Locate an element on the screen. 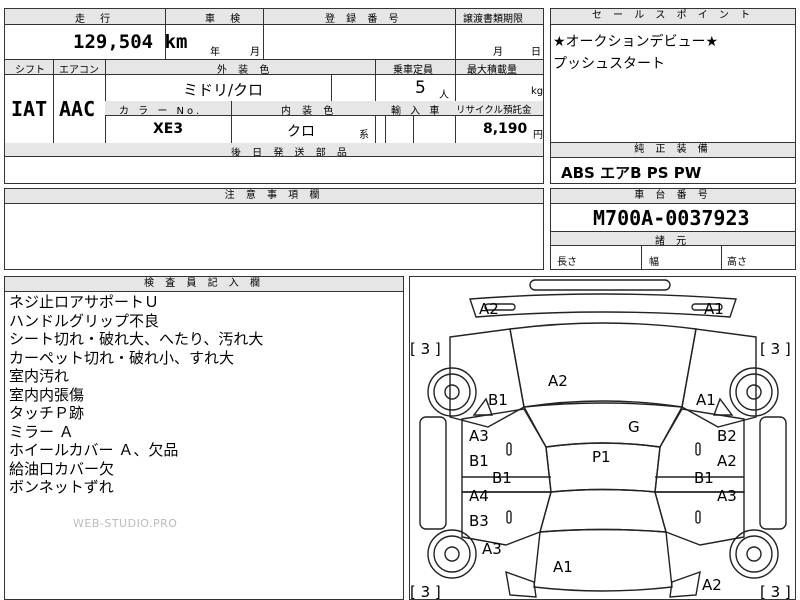 The height and width of the screenshot is (600, 800). mark-tire-front-left: [ 3 ] is located at coordinates (425, 349).